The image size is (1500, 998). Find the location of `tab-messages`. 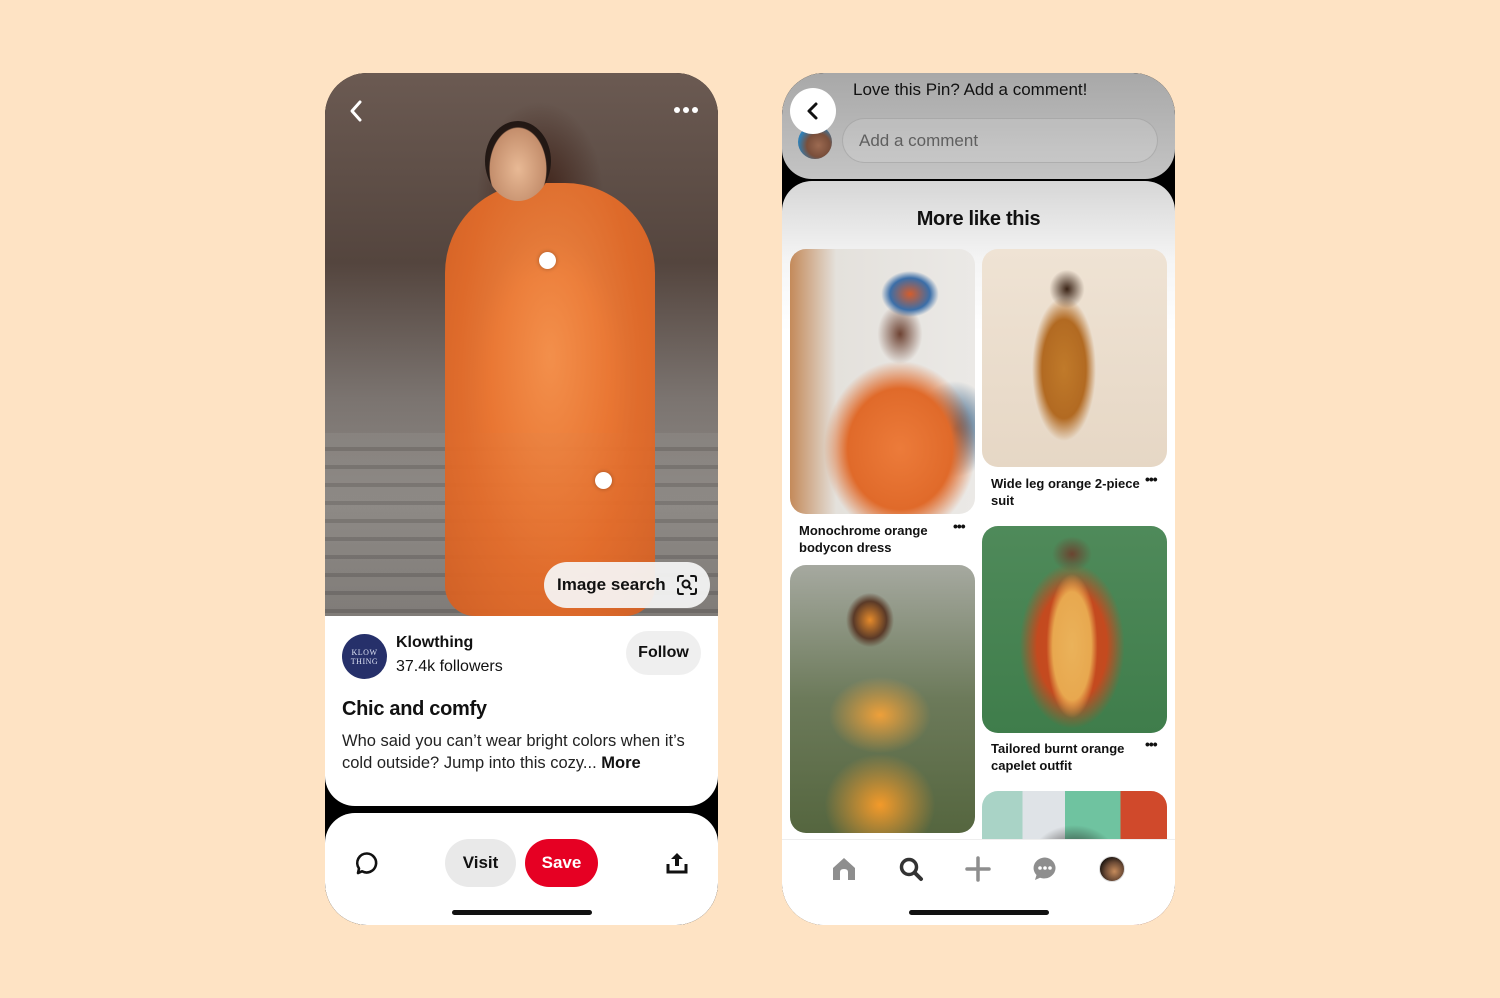

tab-messages is located at coordinates (1045, 869).